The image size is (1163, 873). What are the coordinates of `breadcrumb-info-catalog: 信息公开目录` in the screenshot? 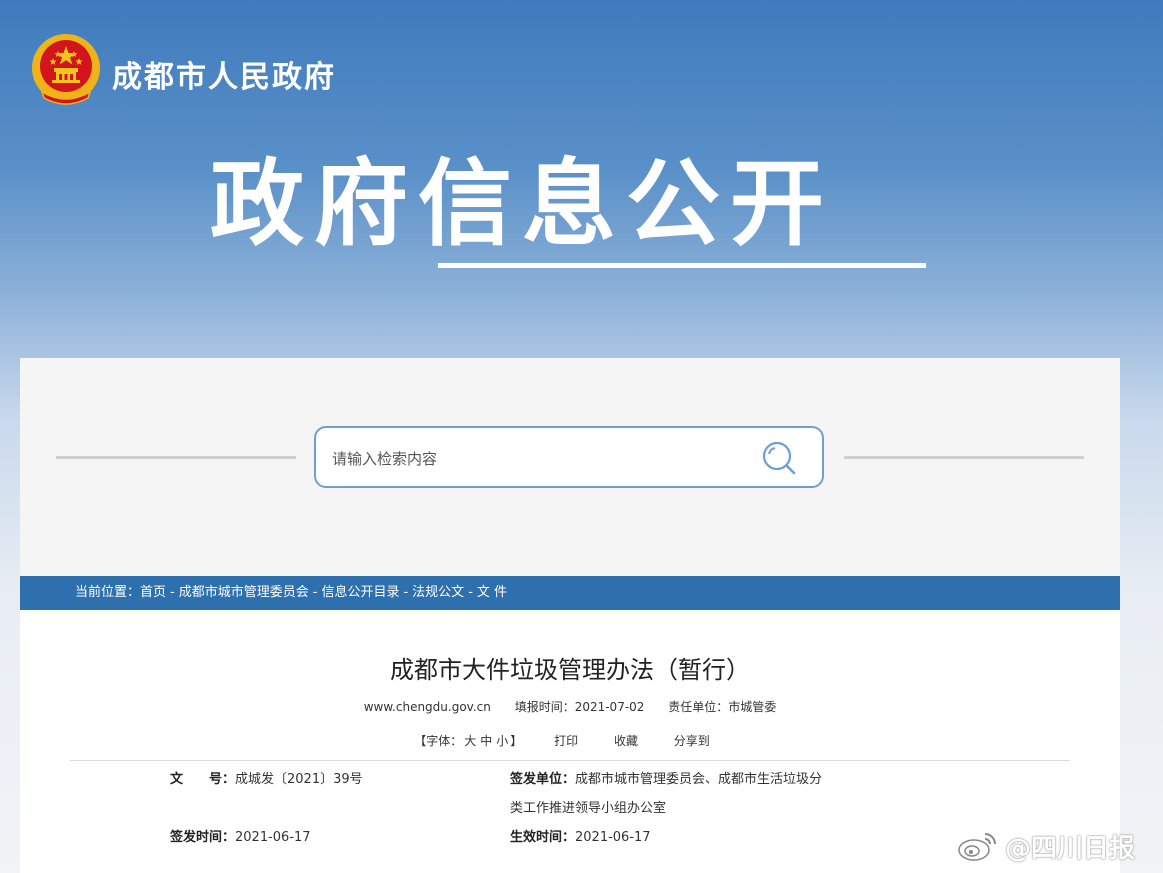 It's located at (360, 592).